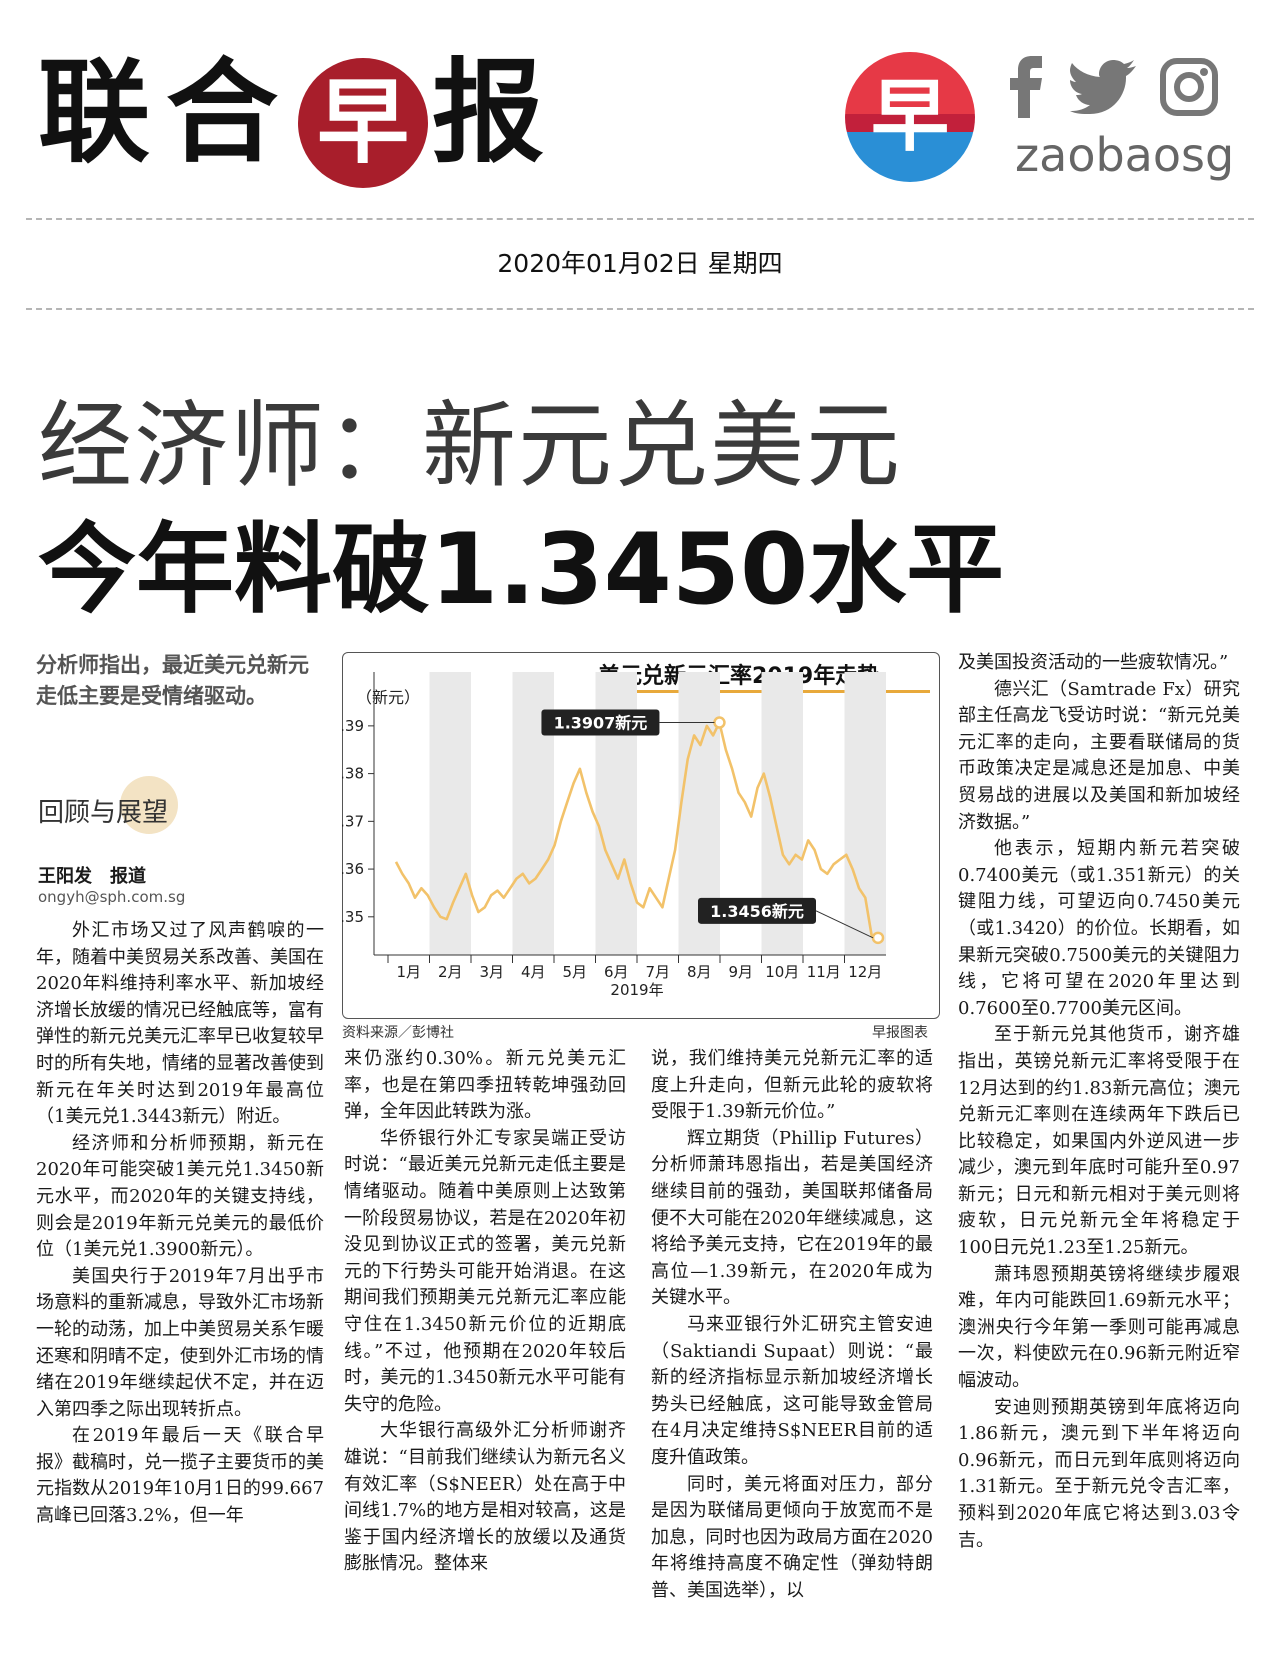 The image size is (1280, 1654). I want to click on y-tick-label: 1.37, so click(353, 821).